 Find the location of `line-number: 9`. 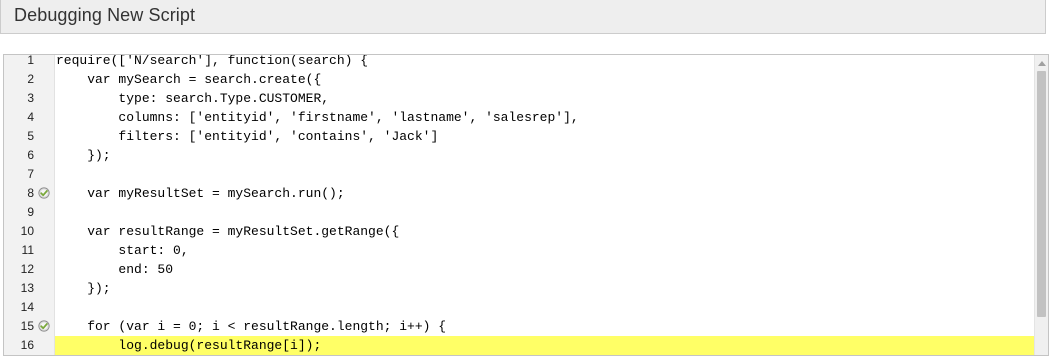

line-number: 9 is located at coordinates (19, 212).